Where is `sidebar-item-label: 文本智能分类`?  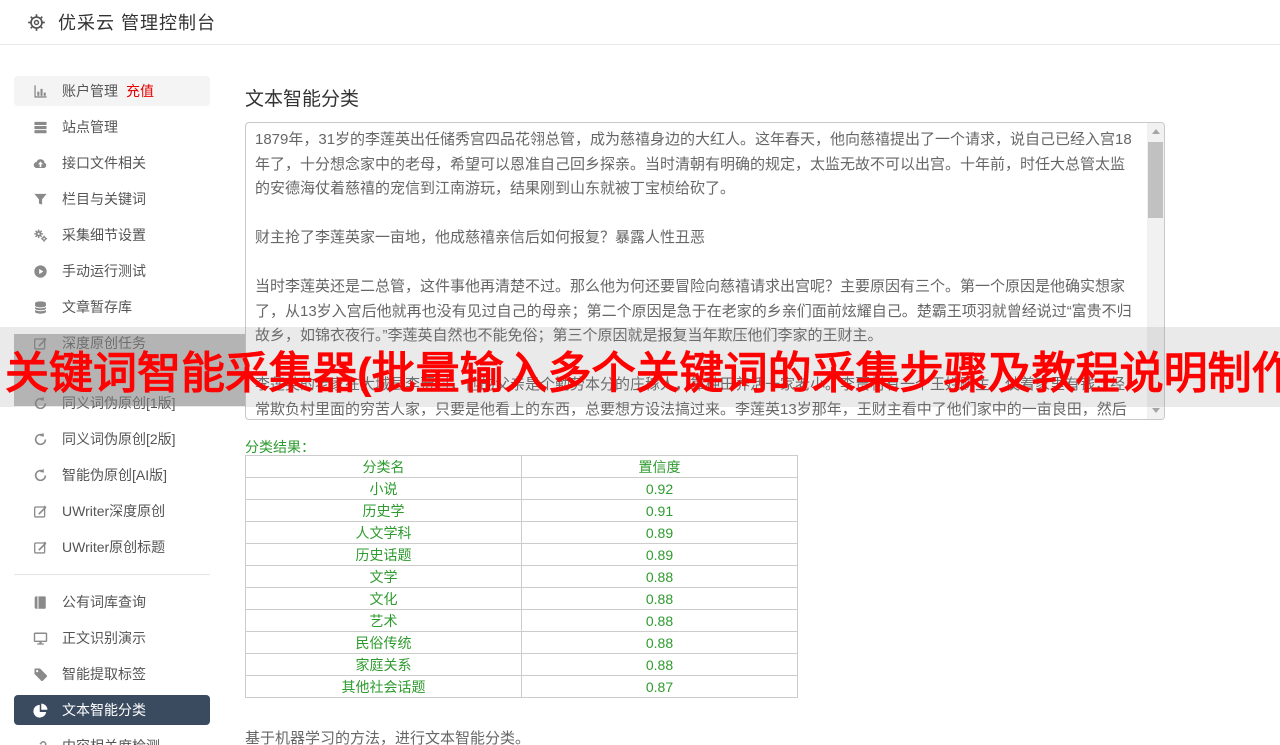 sidebar-item-label: 文本智能分类 is located at coordinates (104, 710).